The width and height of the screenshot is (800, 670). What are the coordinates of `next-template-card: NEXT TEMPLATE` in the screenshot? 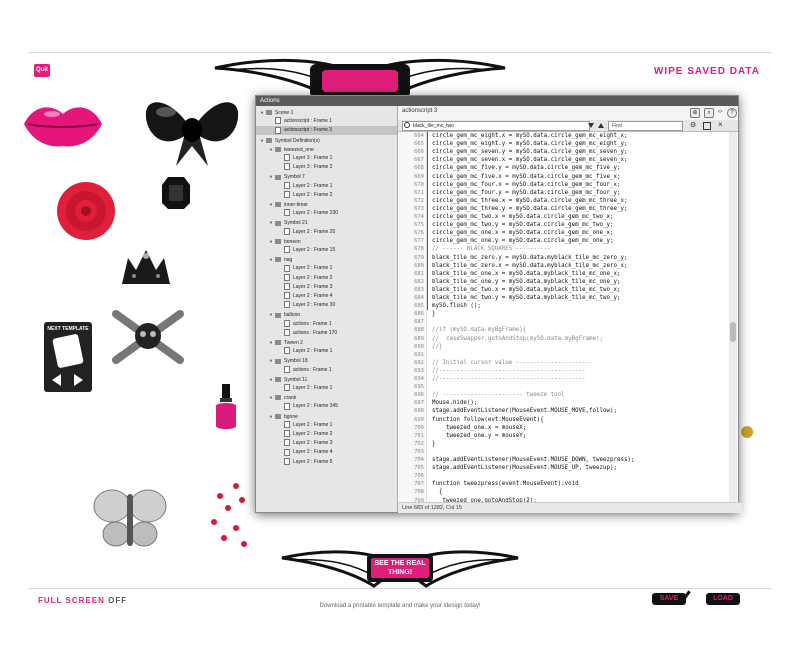 It's located at (68, 357).